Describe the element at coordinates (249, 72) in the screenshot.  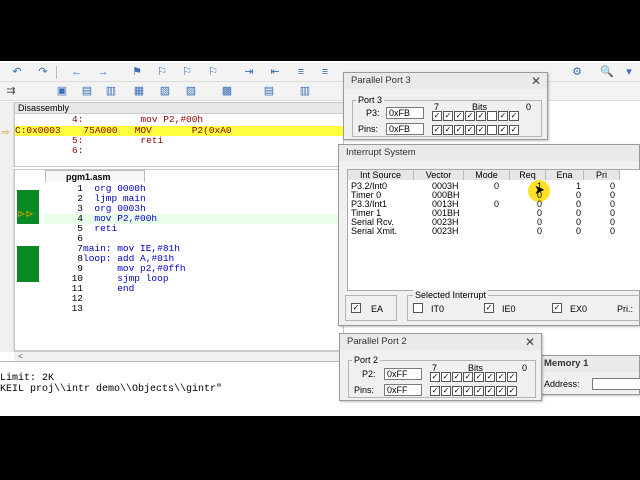
I see `indent-icon: ⇥` at that location.